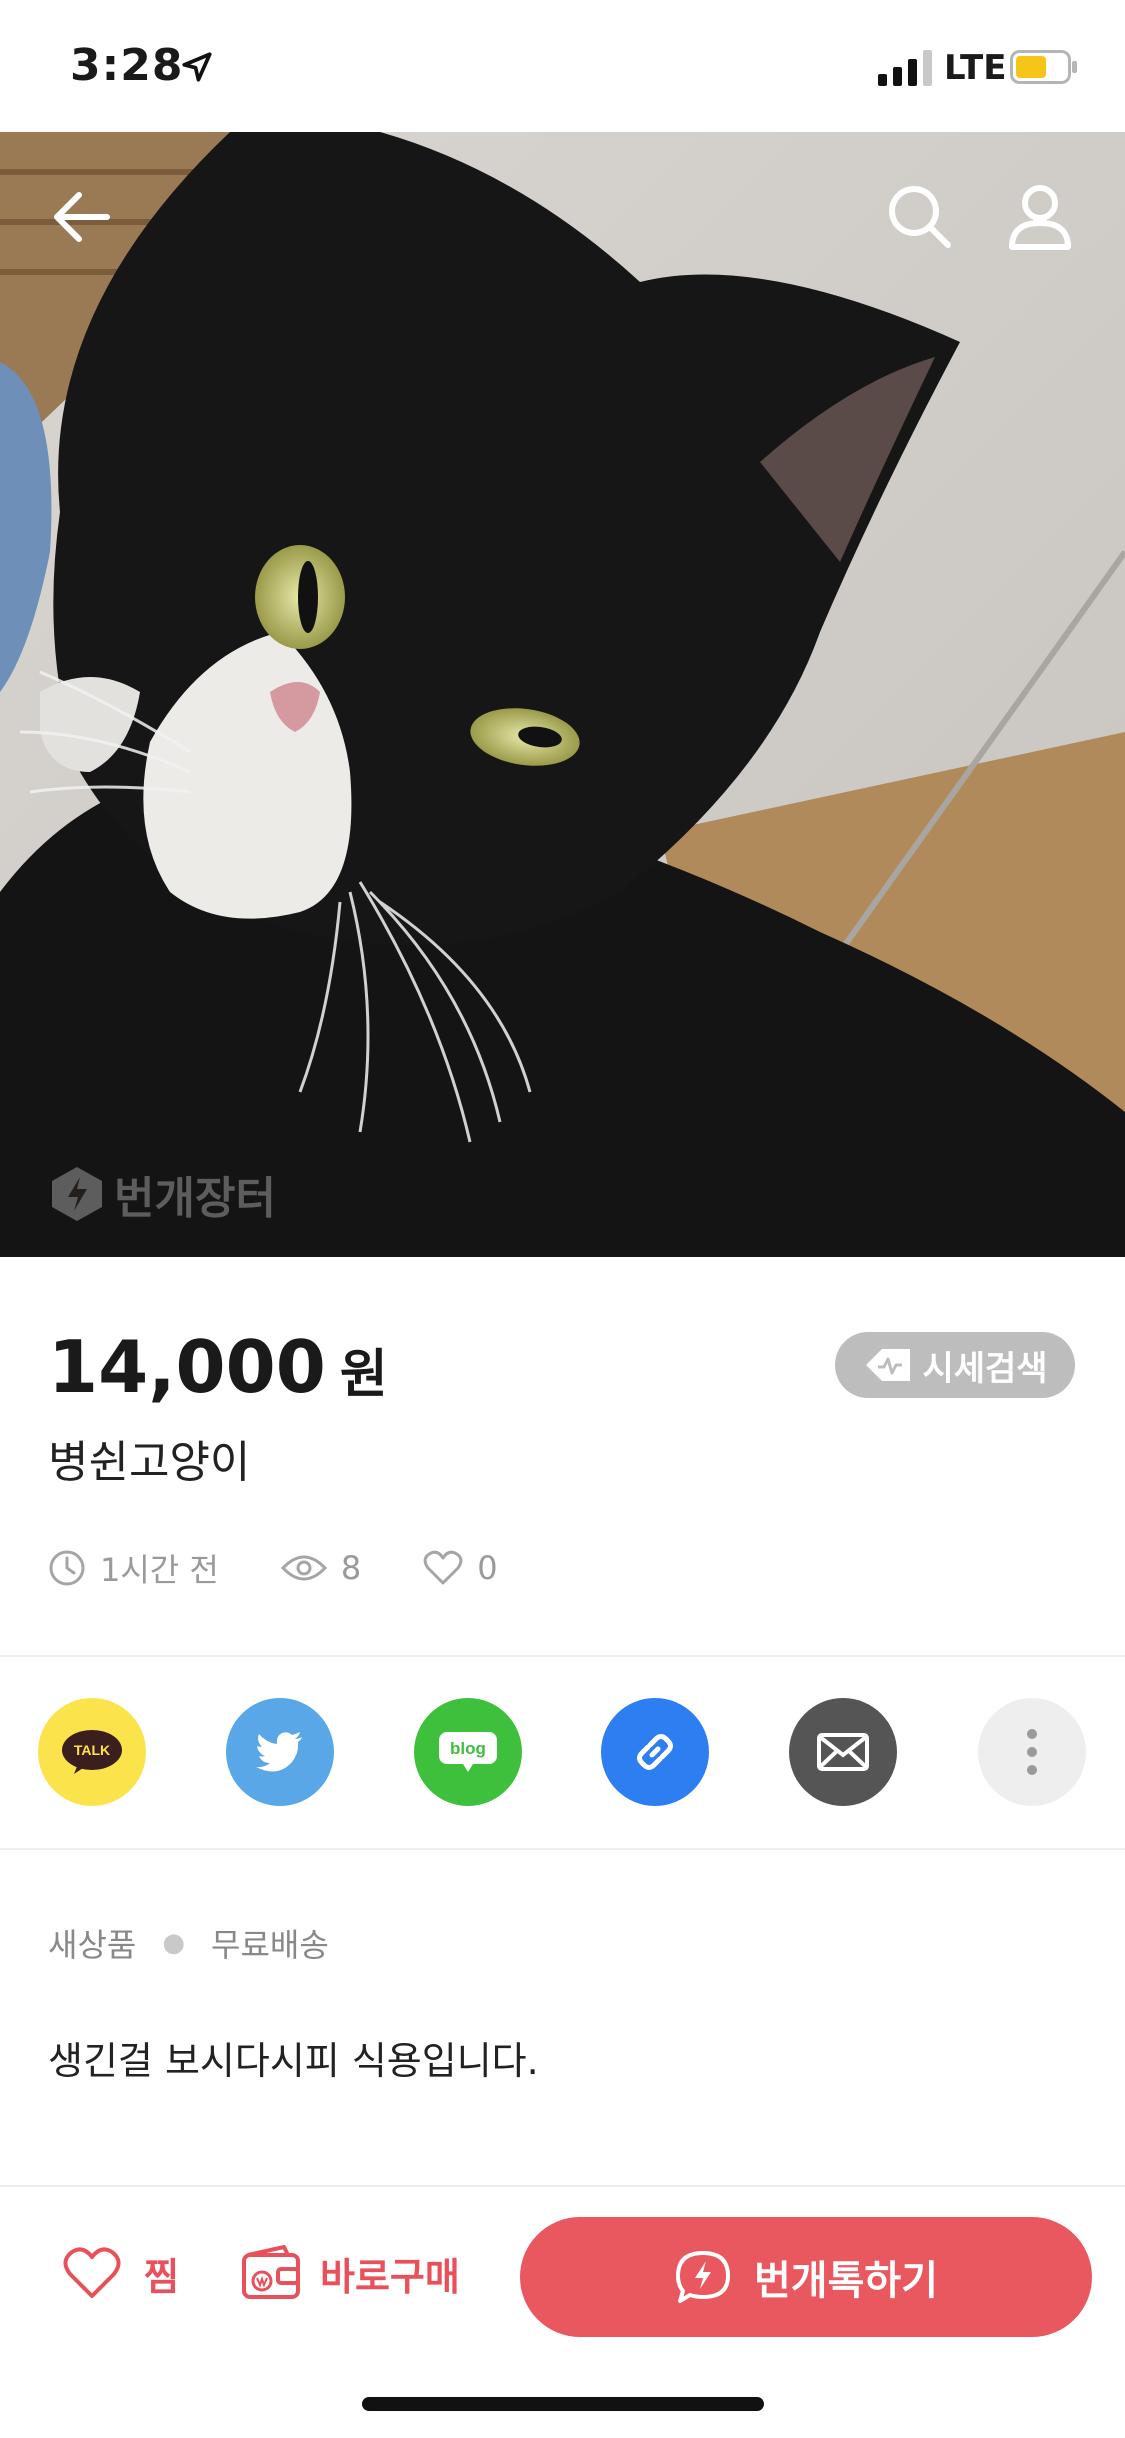 The image size is (1125, 2438). I want to click on cellular-signal-icon, so click(905, 68).